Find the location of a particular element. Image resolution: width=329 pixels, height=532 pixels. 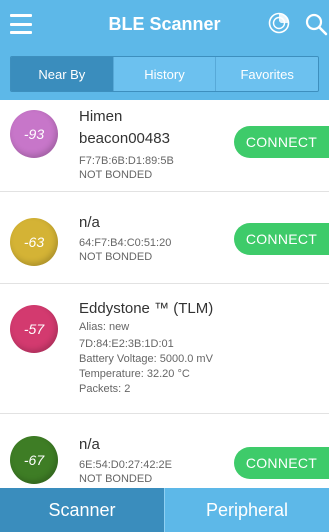

search-icon is located at coordinates (316, 24).